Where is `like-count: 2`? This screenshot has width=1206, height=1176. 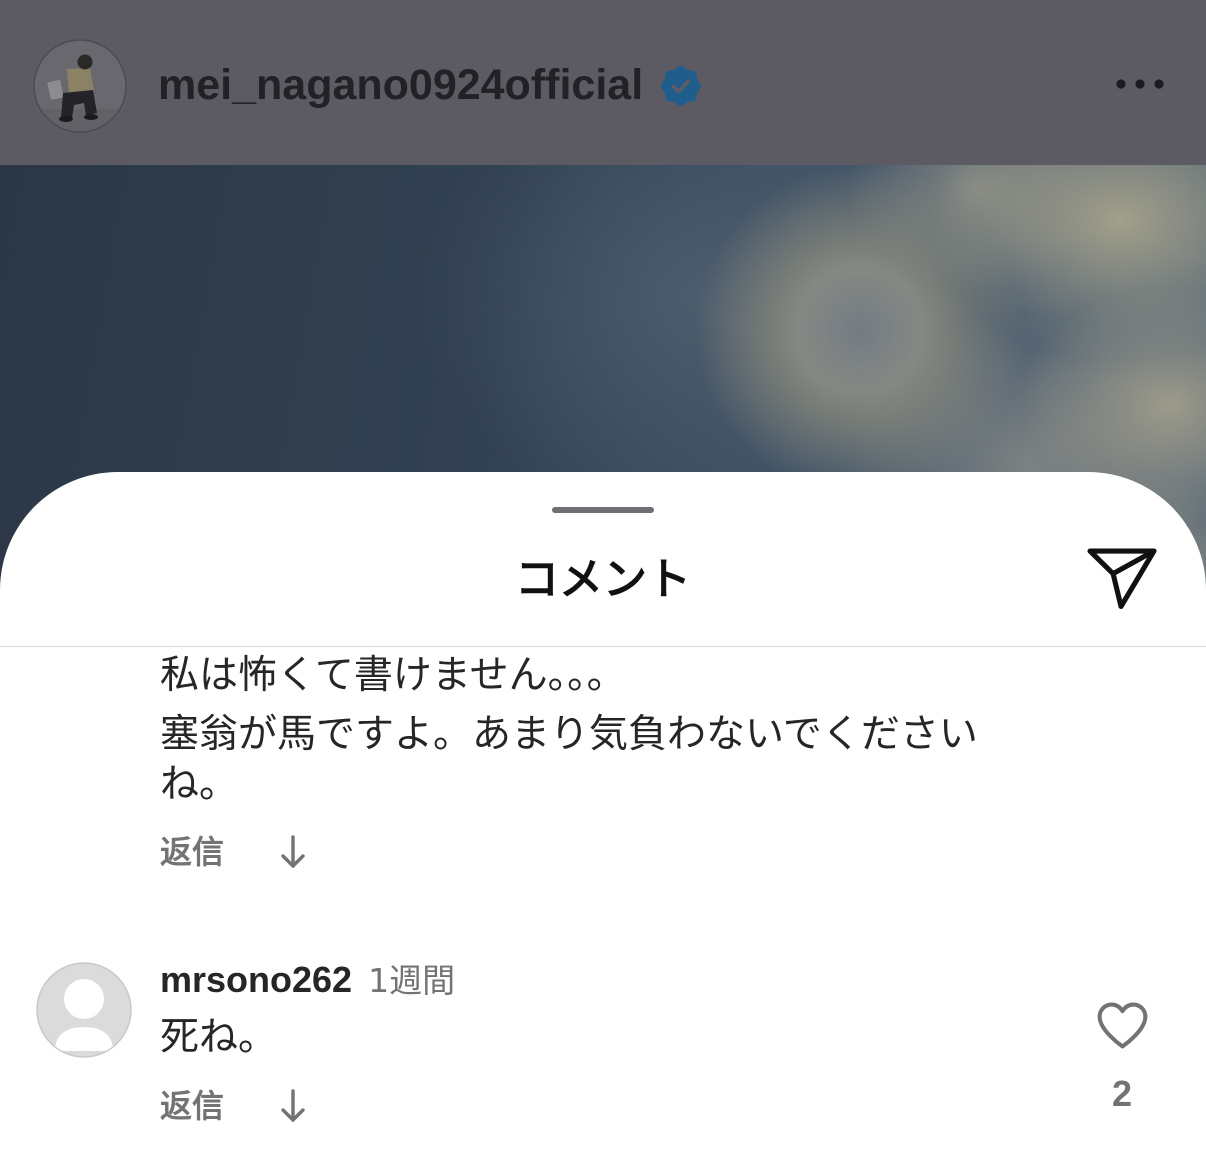 like-count: 2 is located at coordinates (1122, 1094).